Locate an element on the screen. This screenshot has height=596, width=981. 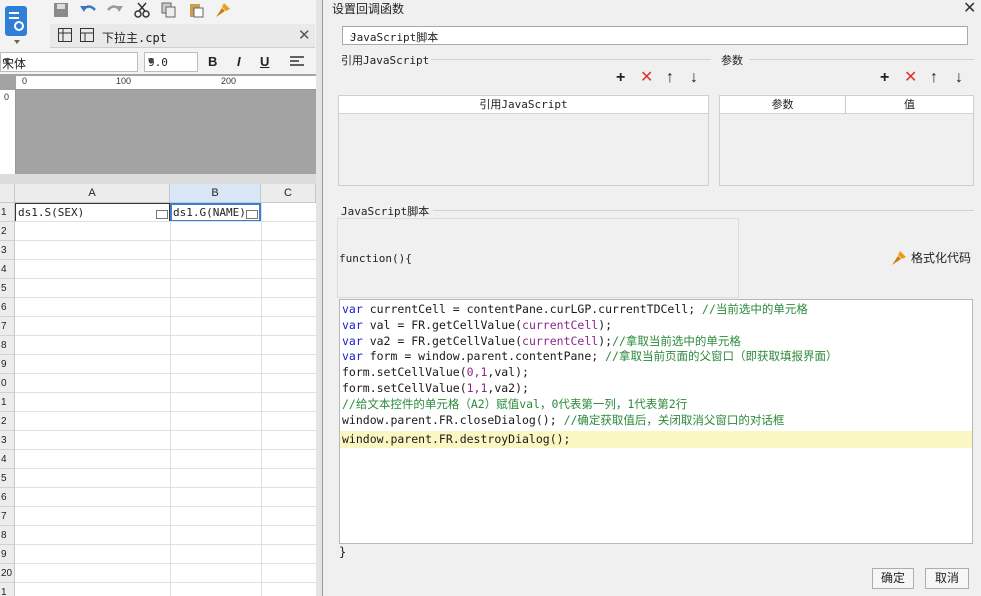
ruler-mark: 100 is located at coordinates (124, 81).